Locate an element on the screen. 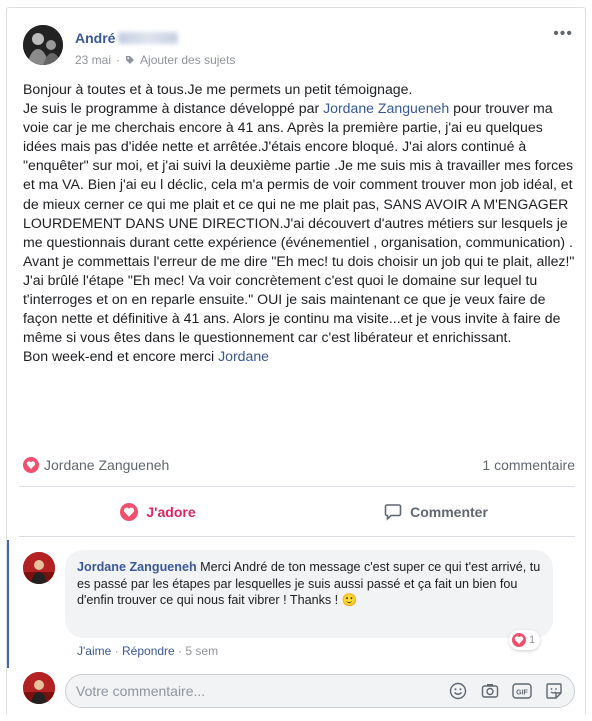 The height and width of the screenshot is (721, 592). tag-icon is located at coordinates (130, 60).